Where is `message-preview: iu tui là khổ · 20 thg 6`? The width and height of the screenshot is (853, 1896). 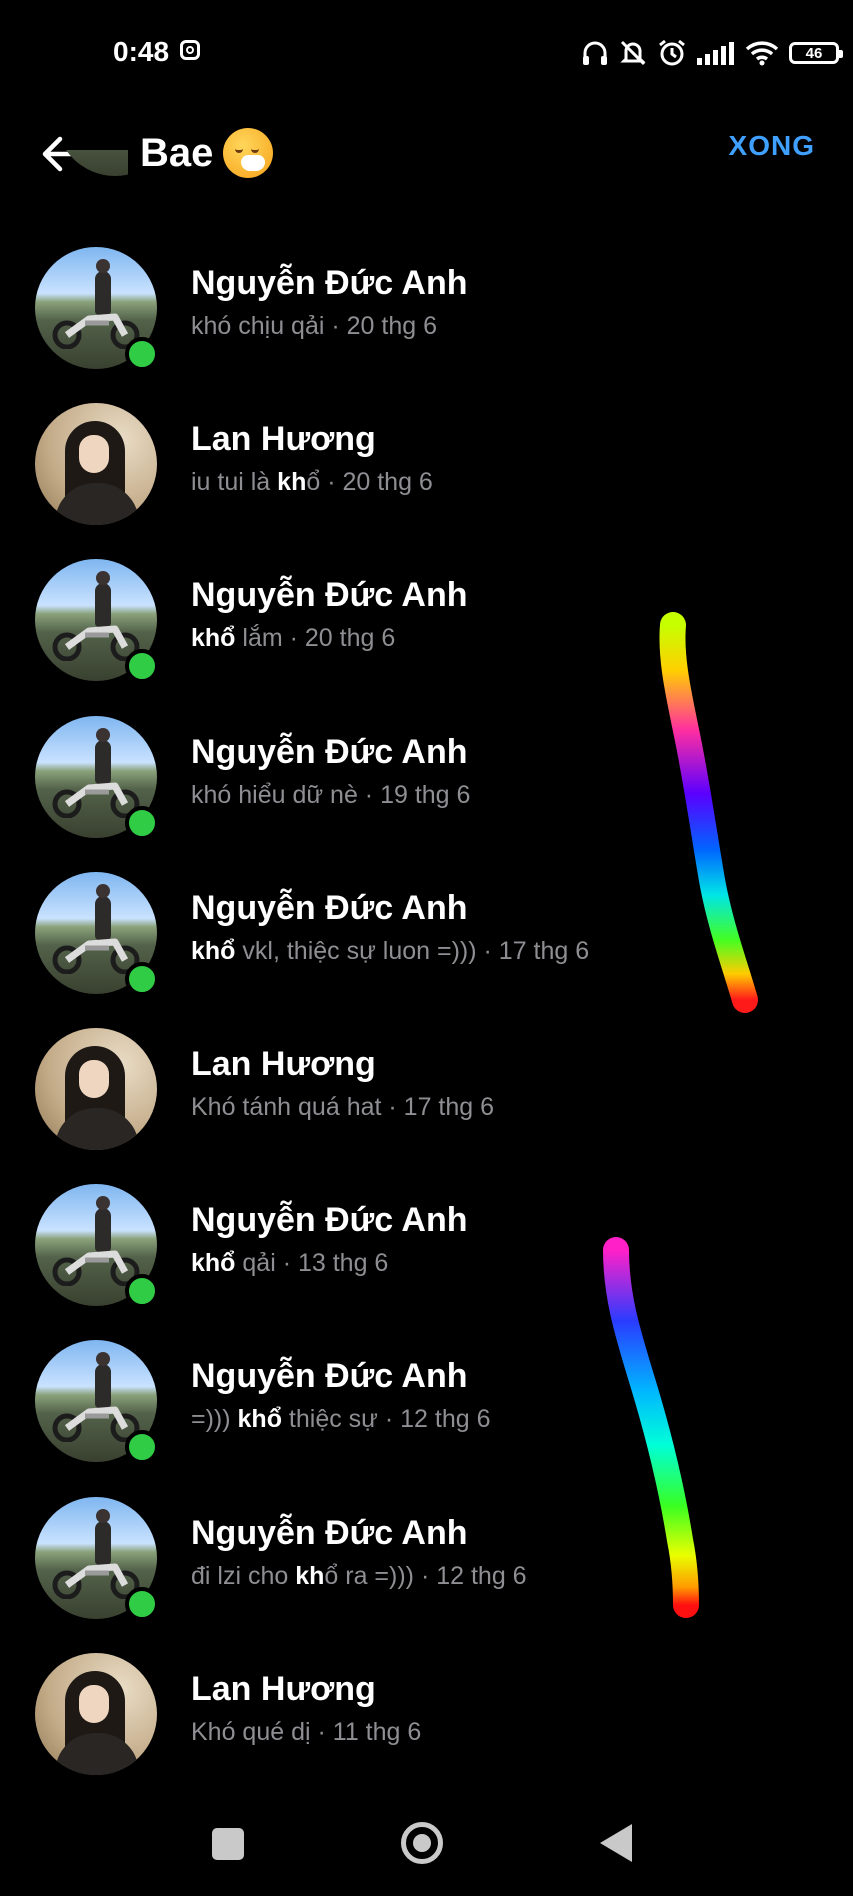 message-preview: iu tui là khổ · 20 thg 6 is located at coordinates (312, 482).